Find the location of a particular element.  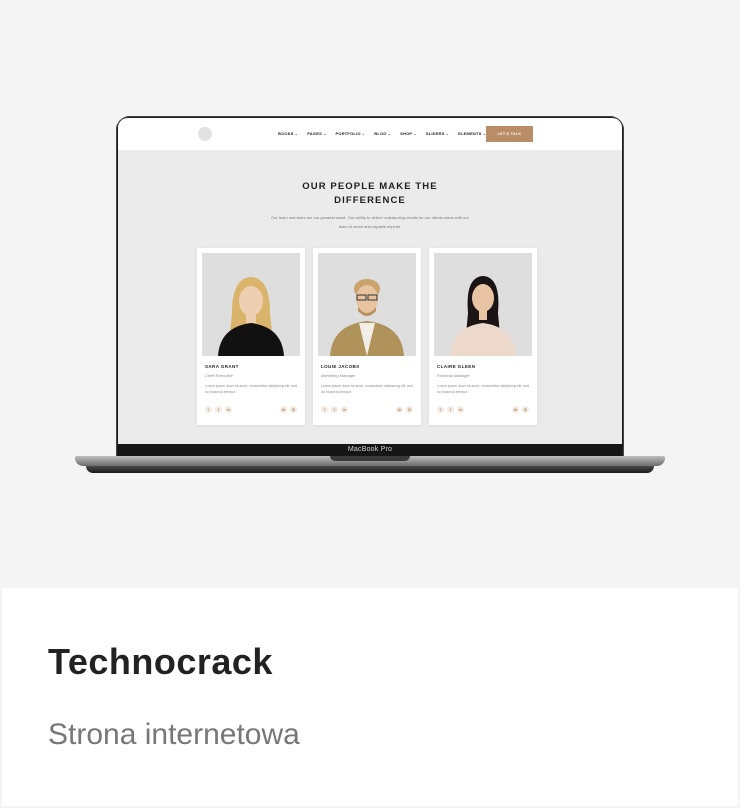

project-category: Strona internetowa is located at coordinates (174, 734).